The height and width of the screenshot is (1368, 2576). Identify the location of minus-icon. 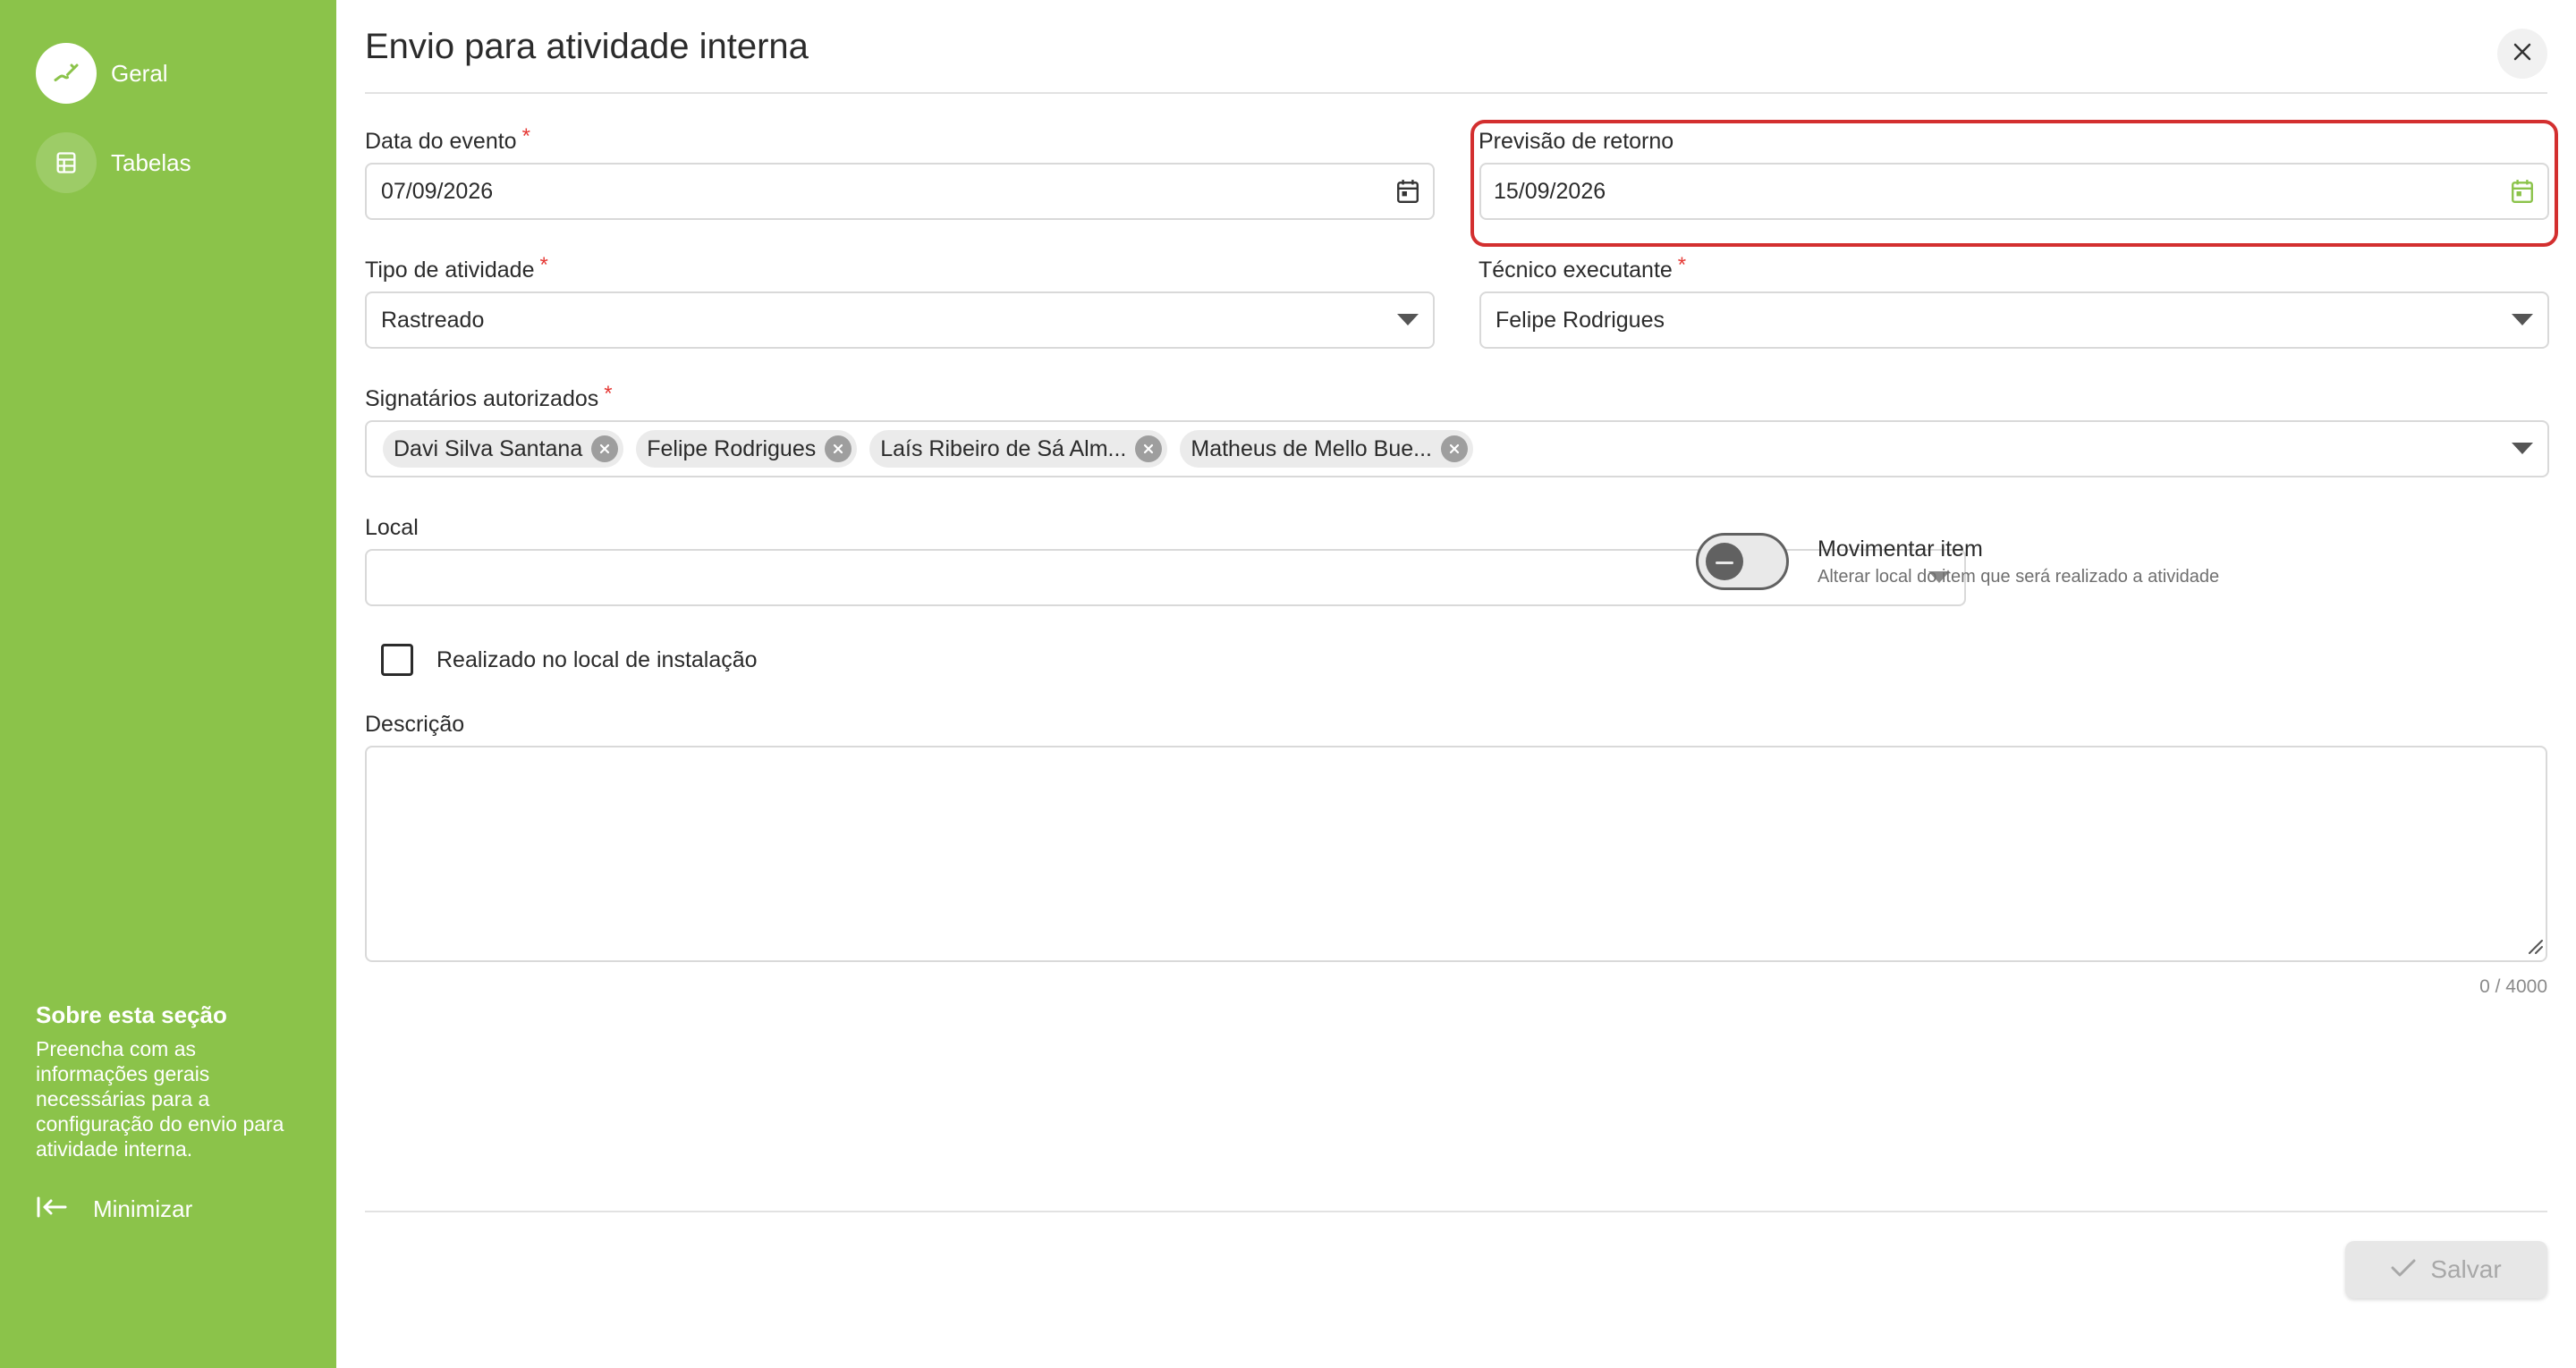
(1724, 561).